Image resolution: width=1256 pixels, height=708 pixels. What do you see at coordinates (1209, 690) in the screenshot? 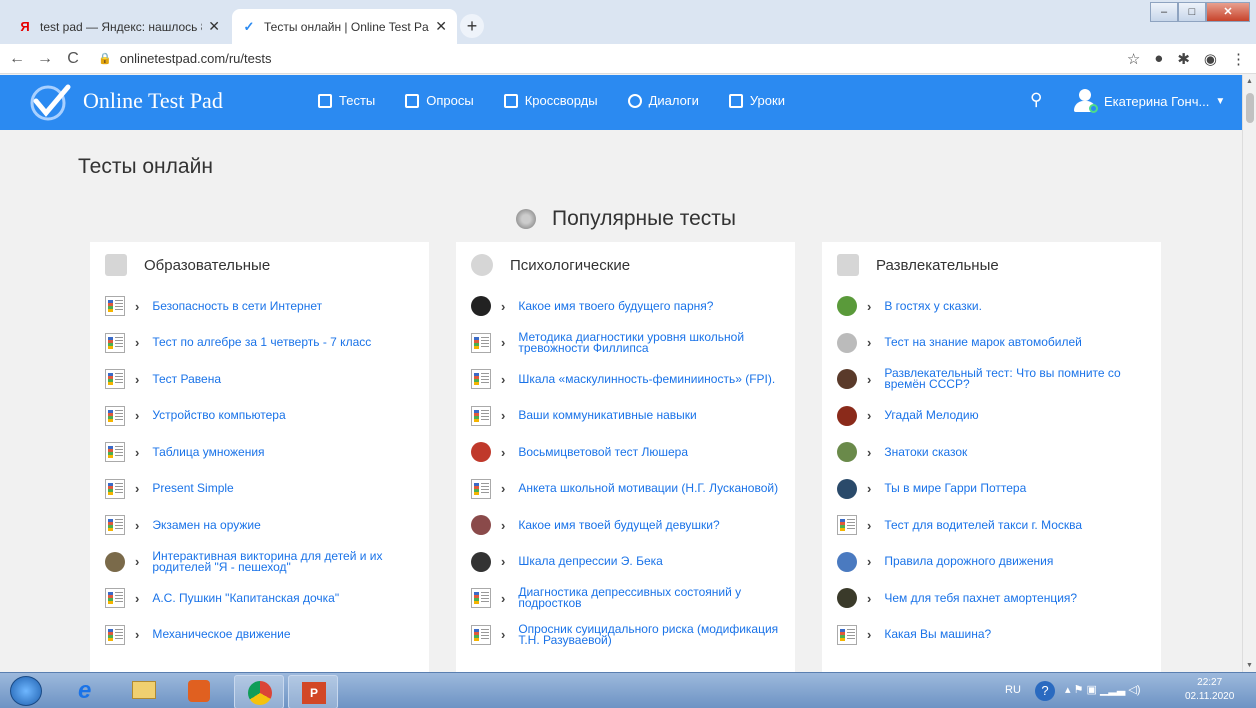
I see `clock: 22:27 02.11.2020` at bounding box center [1209, 690].